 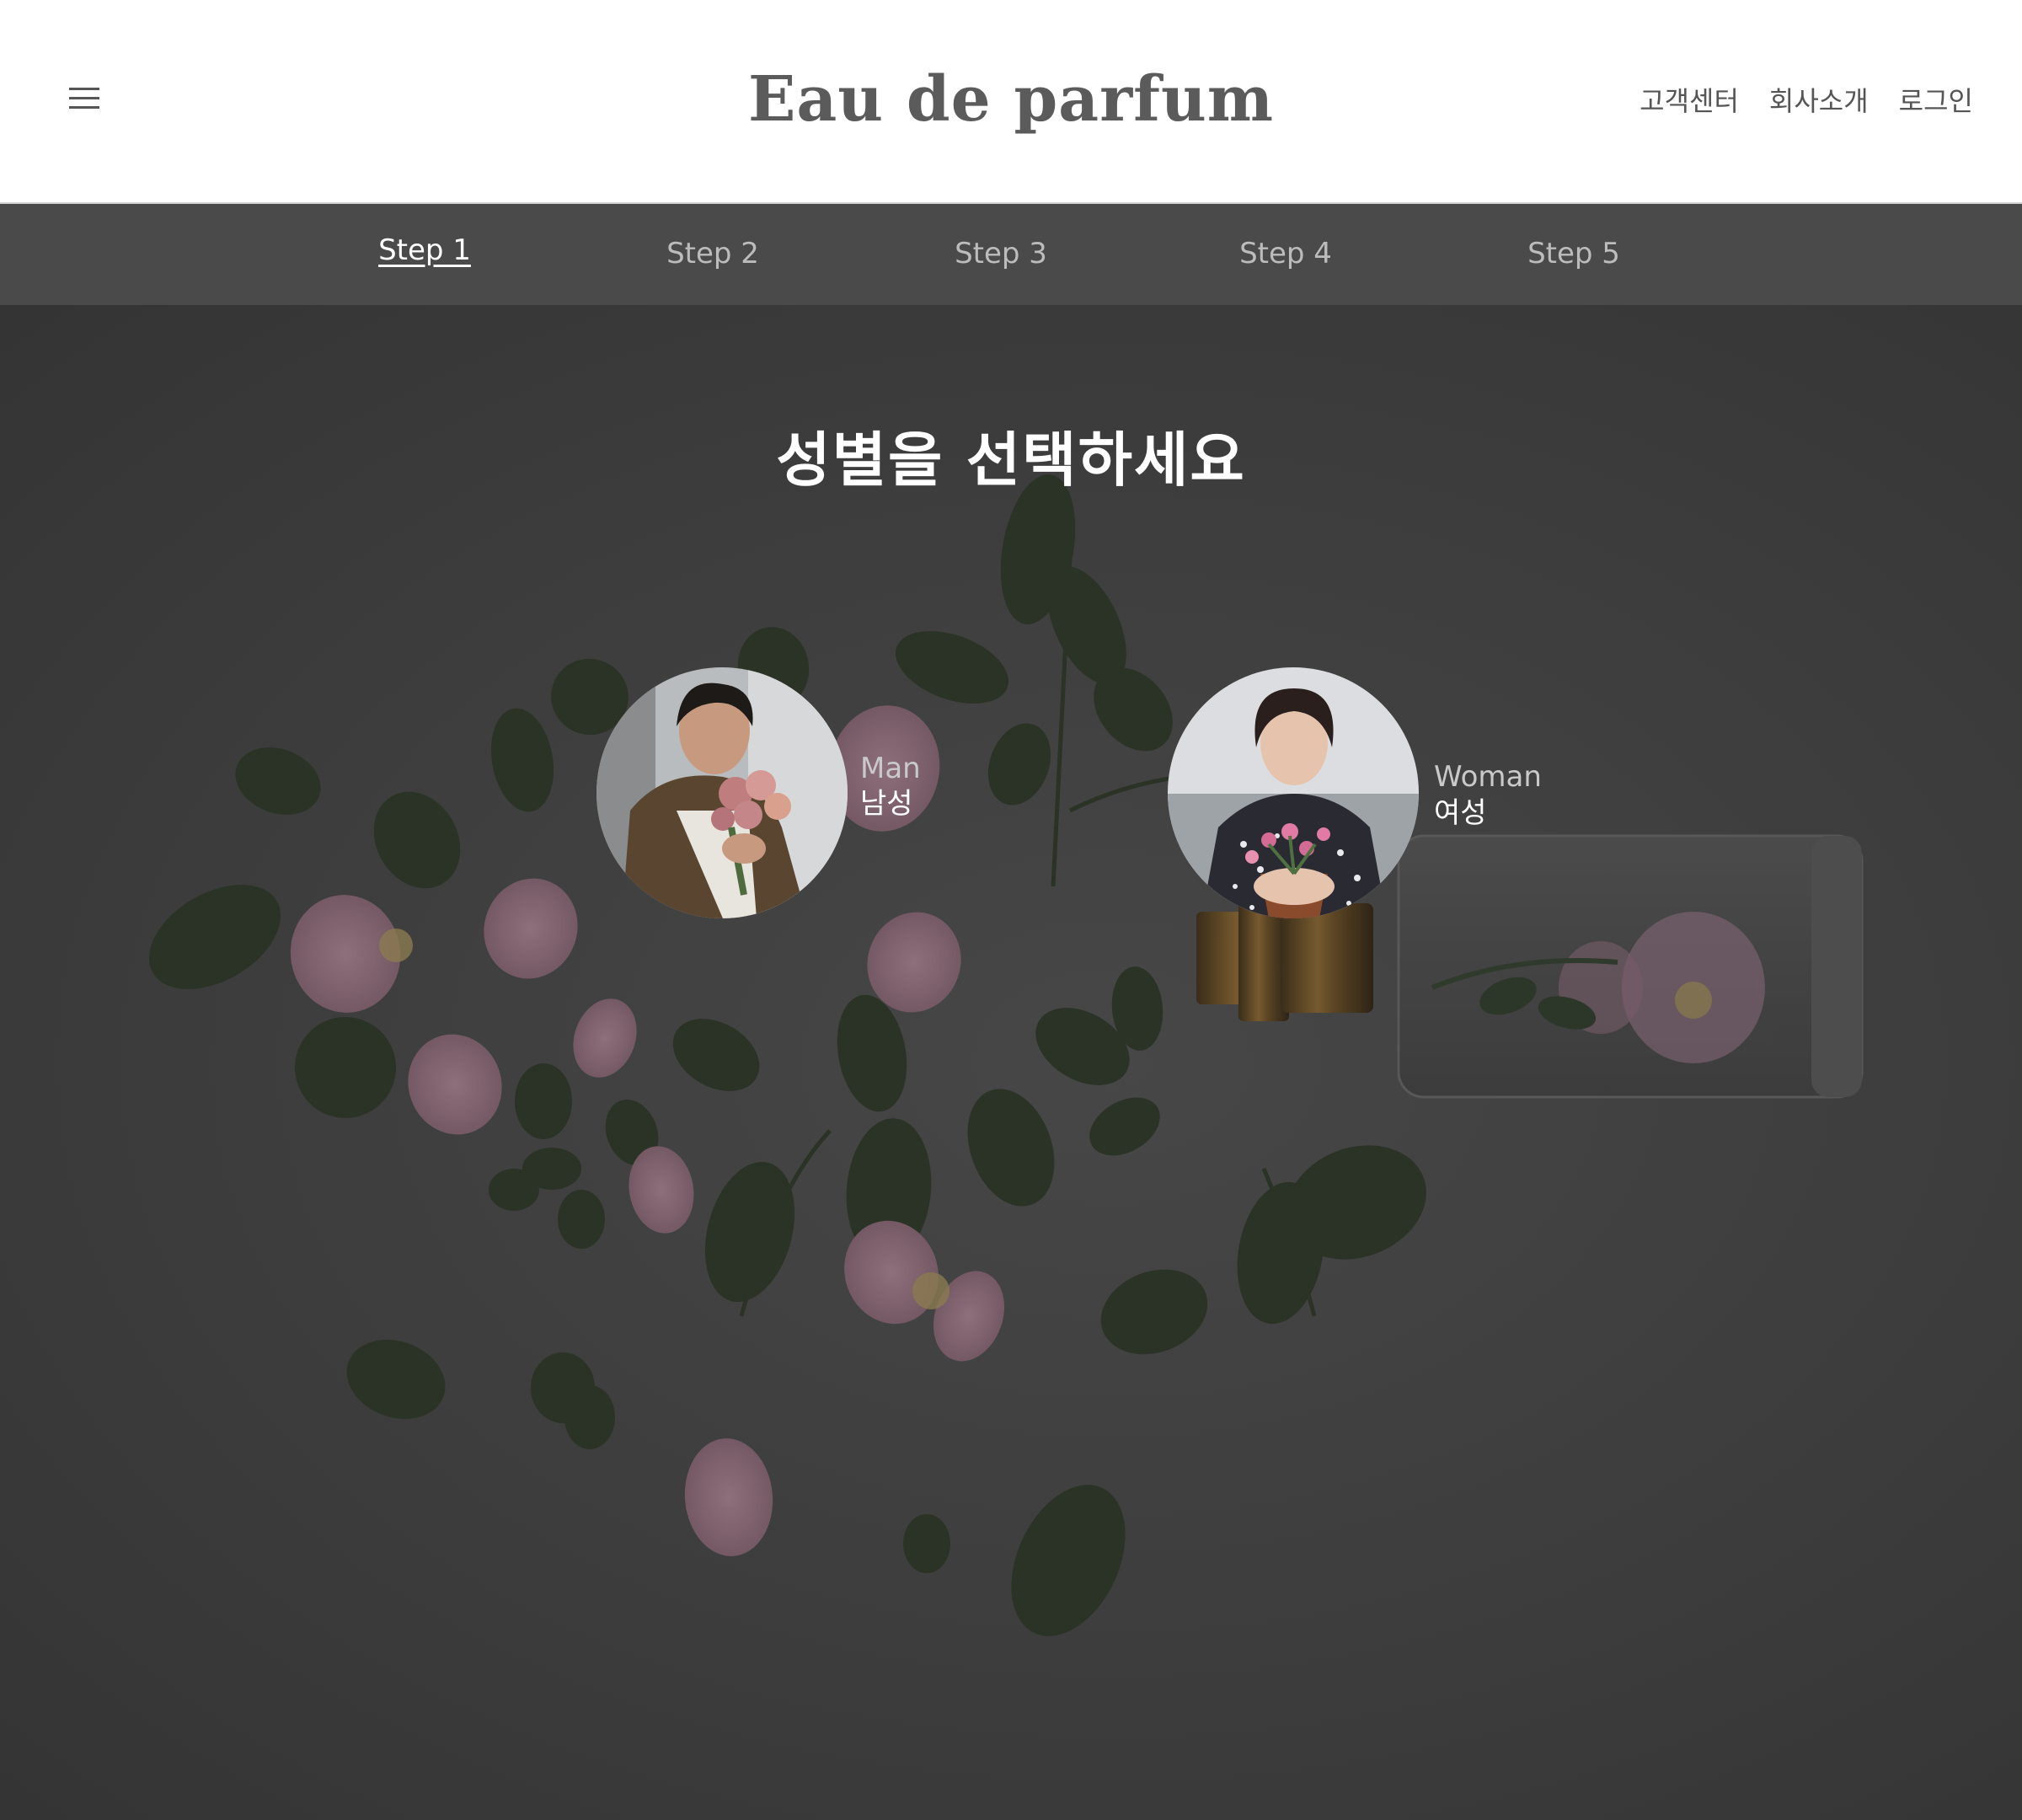 I want to click on site-header: Eau de parfum 고객센터 회사소개 로그인, so click(x=1011, y=102).